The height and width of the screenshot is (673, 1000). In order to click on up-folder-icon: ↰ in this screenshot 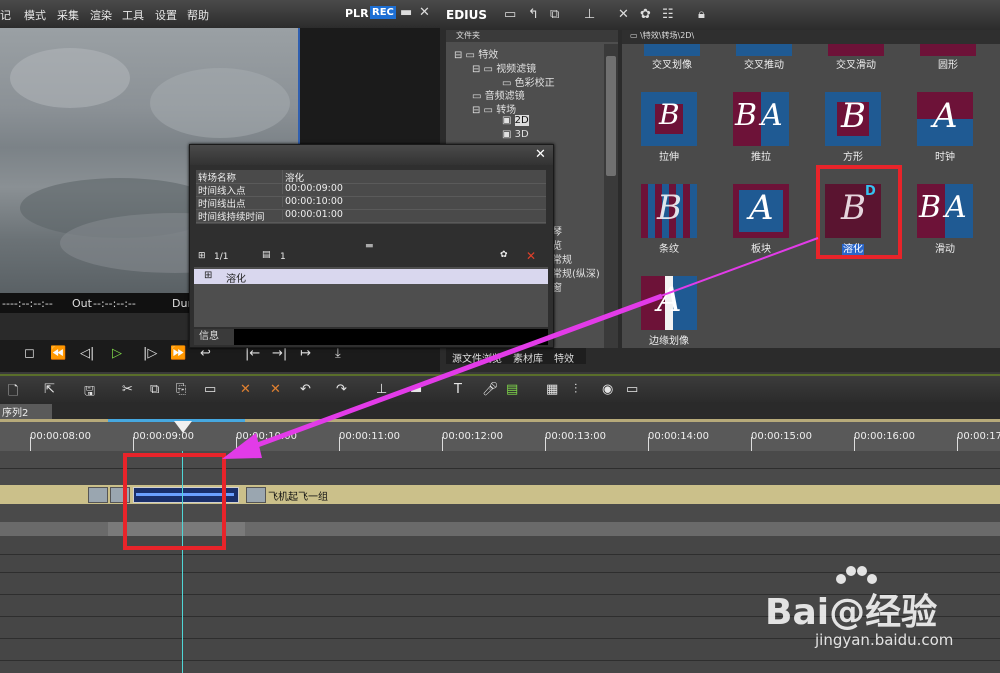, I will do `click(533, 14)`.